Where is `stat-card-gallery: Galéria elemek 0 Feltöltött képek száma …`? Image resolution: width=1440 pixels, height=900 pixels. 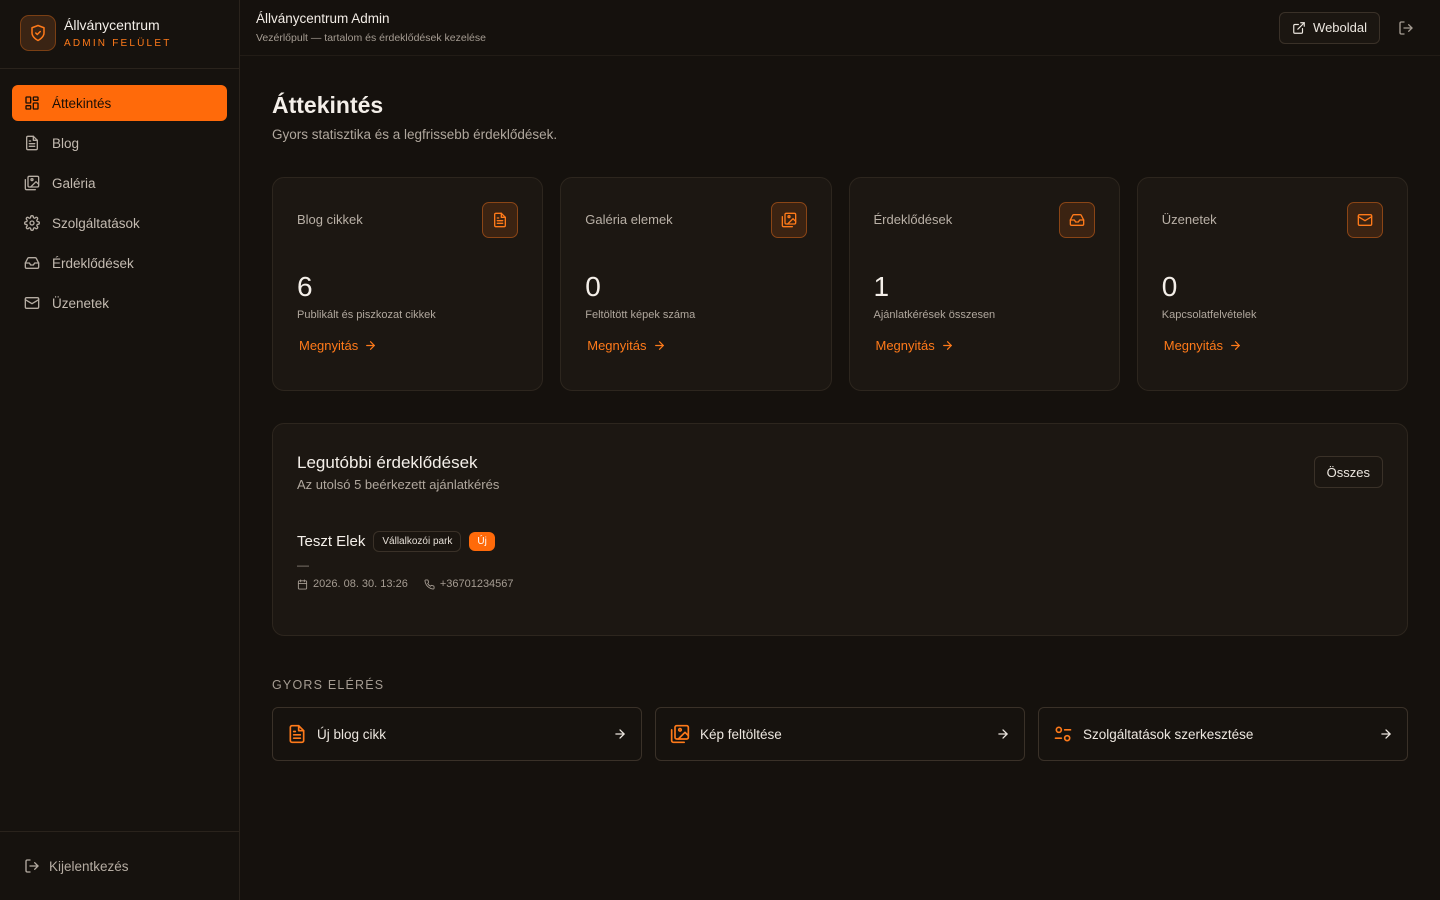
stat-card-gallery: Galéria elemek 0 Feltöltött képek száma … is located at coordinates (696, 284).